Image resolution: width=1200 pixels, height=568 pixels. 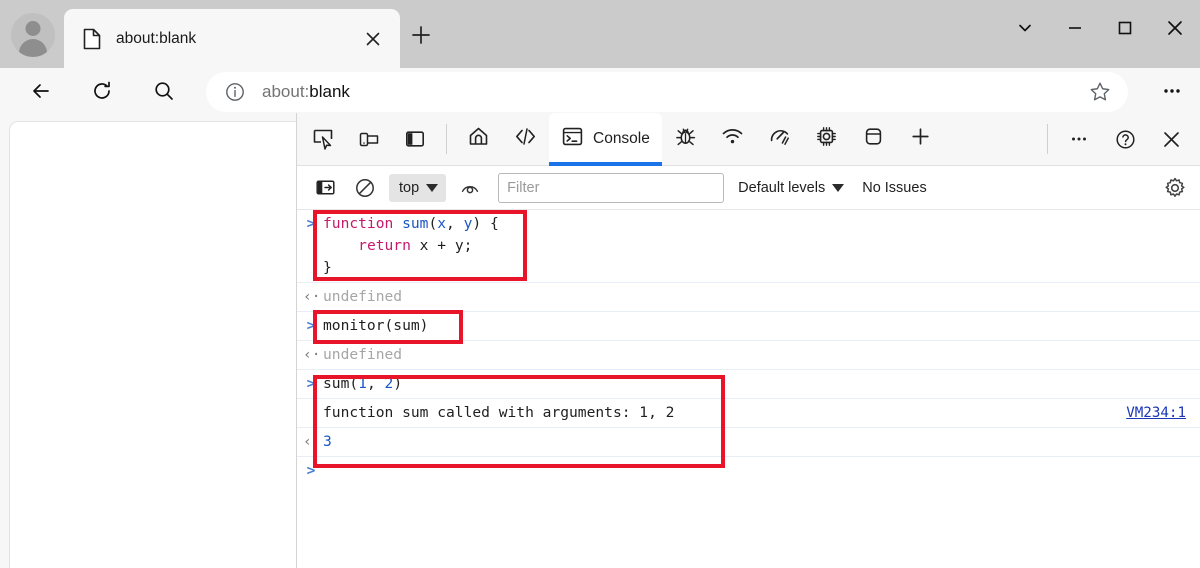 I want to click on console-filter-bar: top Default levels No Issues, so click(x=748, y=188).